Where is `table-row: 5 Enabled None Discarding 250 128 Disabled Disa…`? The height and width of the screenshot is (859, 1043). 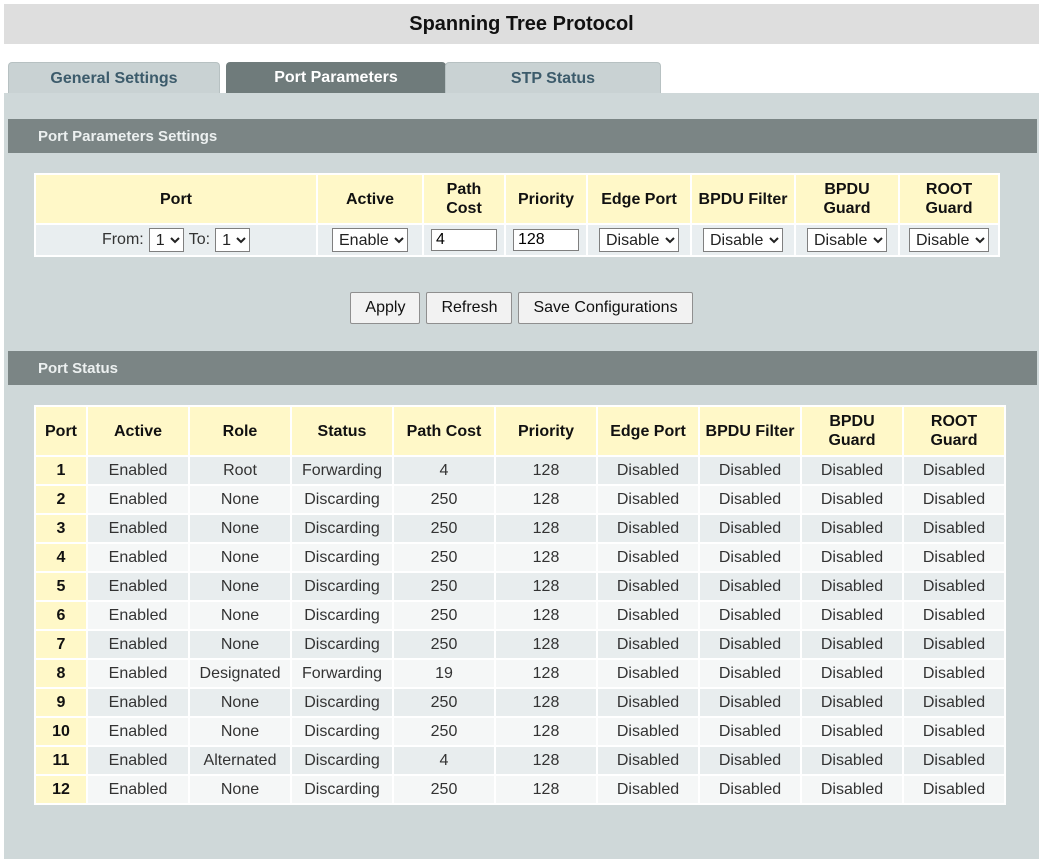 table-row: 5 Enabled None Discarding 250 128 Disabled Disa… is located at coordinates (520, 586).